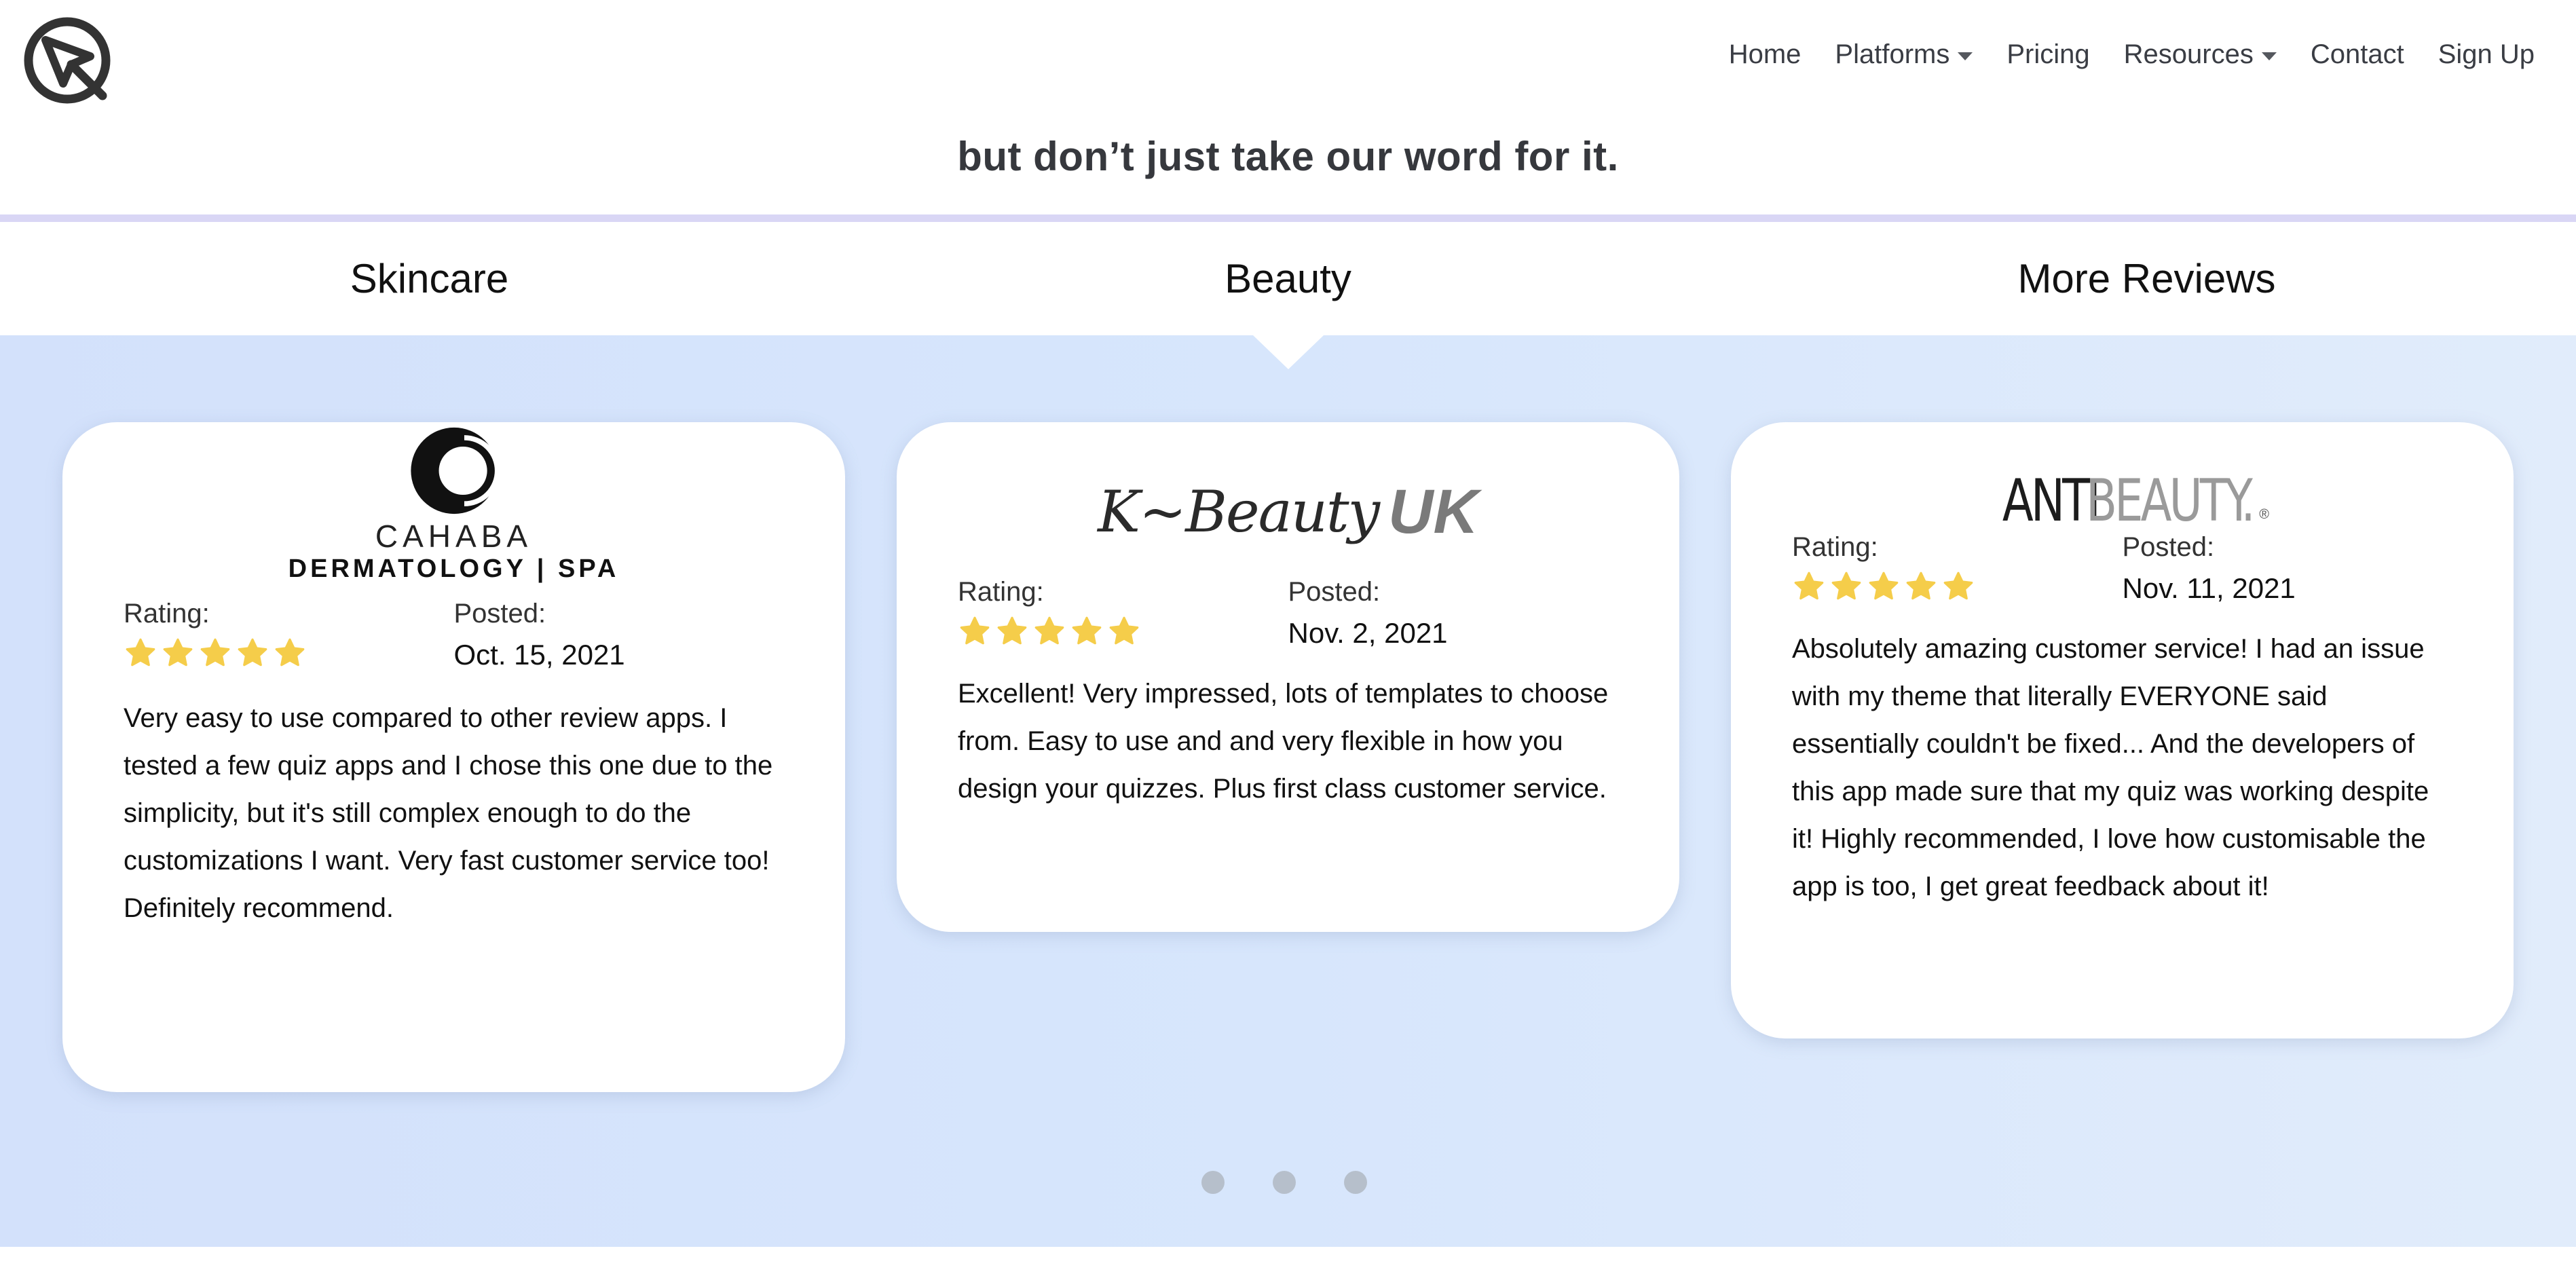 The height and width of the screenshot is (1274, 2576). I want to click on nav-platforms-label: Platforms, so click(1893, 54).